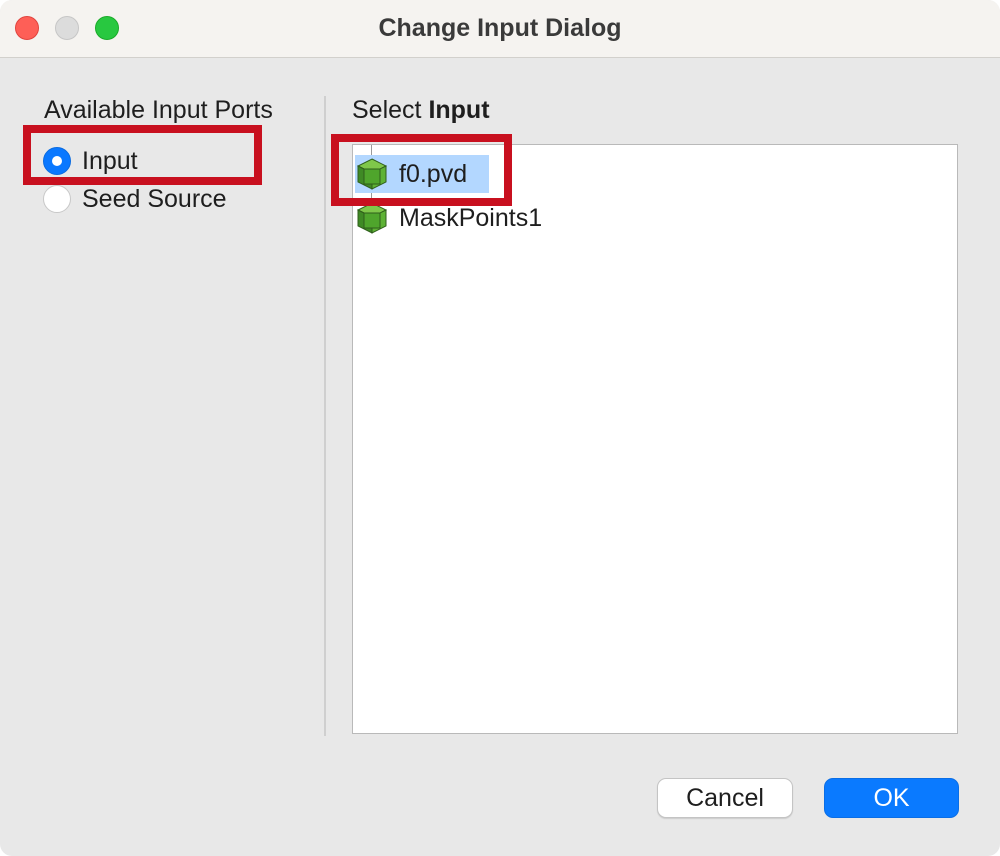 This screenshot has width=1000, height=856. I want to click on input-port-option-seed-source: Seed Source, so click(135, 199).